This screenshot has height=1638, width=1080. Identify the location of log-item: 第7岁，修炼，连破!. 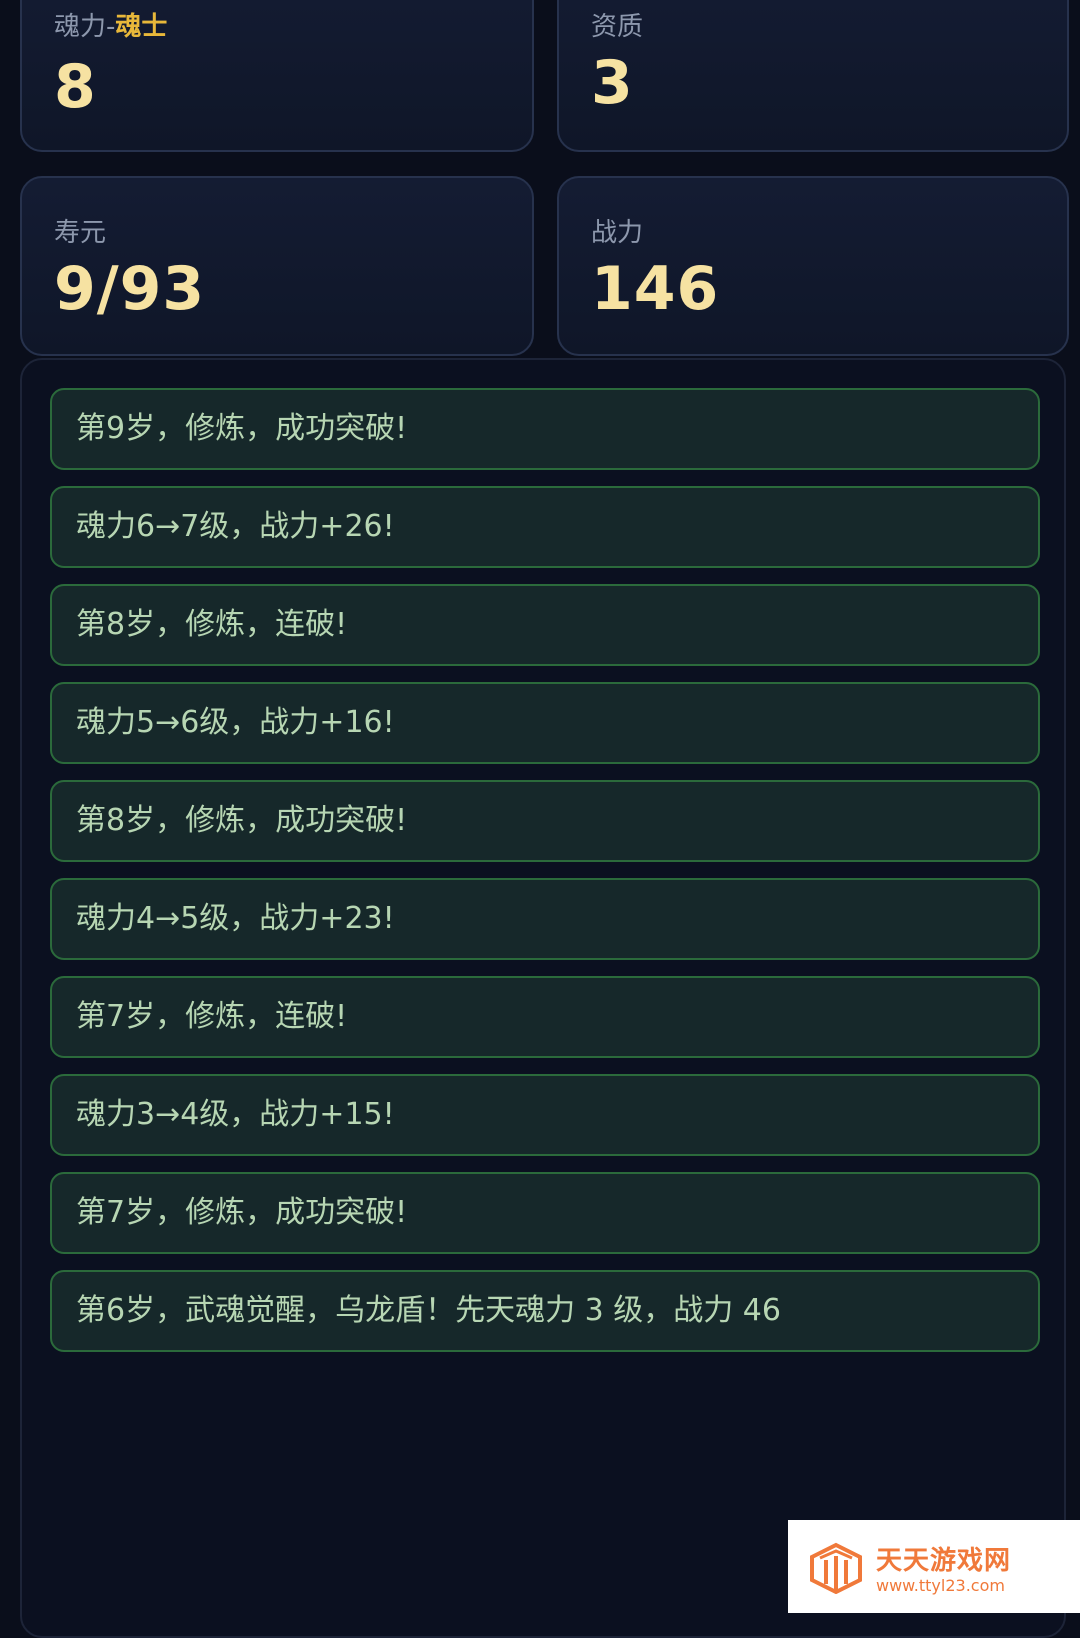
(545, 1017).